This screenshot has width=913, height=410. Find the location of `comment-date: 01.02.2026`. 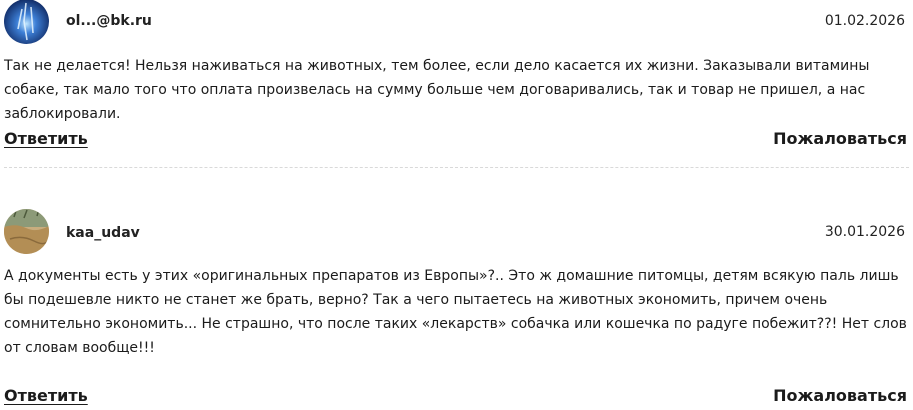

comment-date: 01.02.2026 is located at coordinates (864, 21).